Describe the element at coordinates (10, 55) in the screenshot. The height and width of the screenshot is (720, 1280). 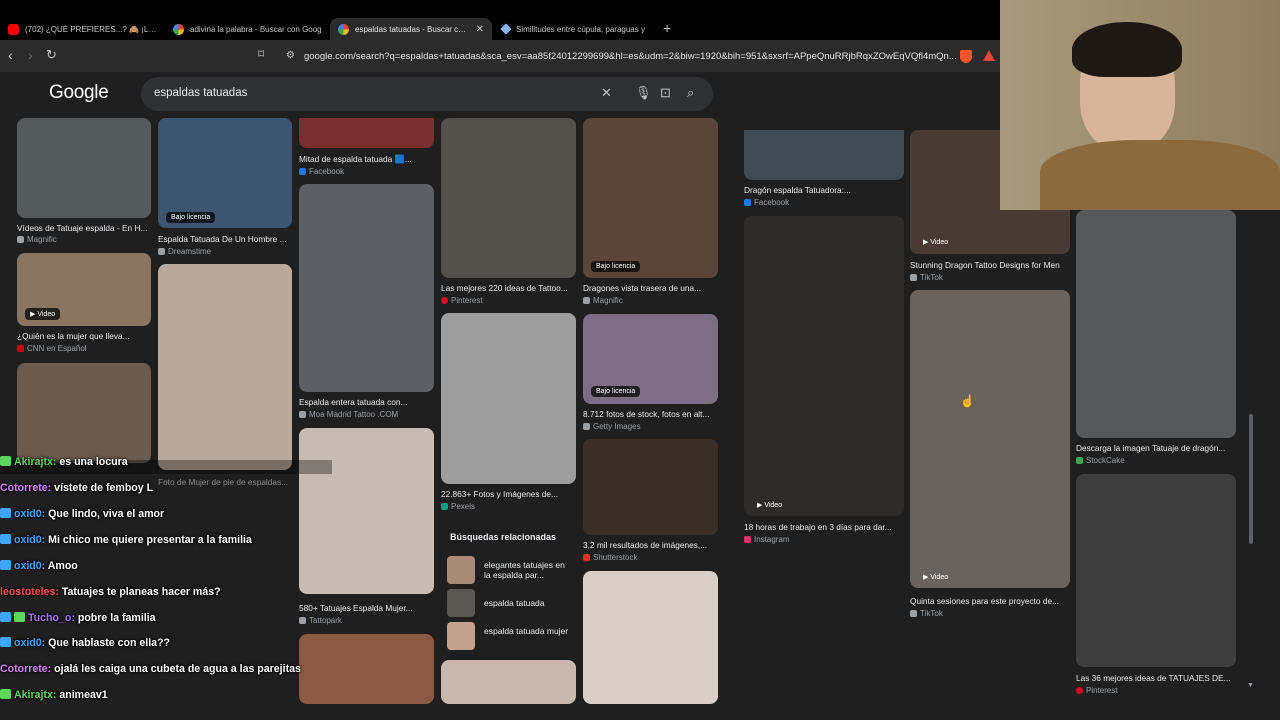
I see `back-arrow-icon: ‹` at that location.